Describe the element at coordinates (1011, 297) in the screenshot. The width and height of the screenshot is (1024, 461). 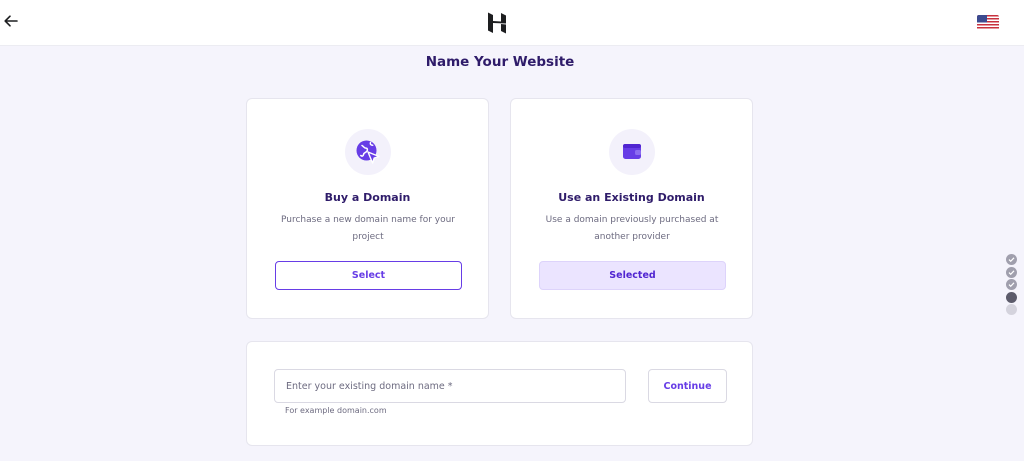
I see `step-current` at that location.